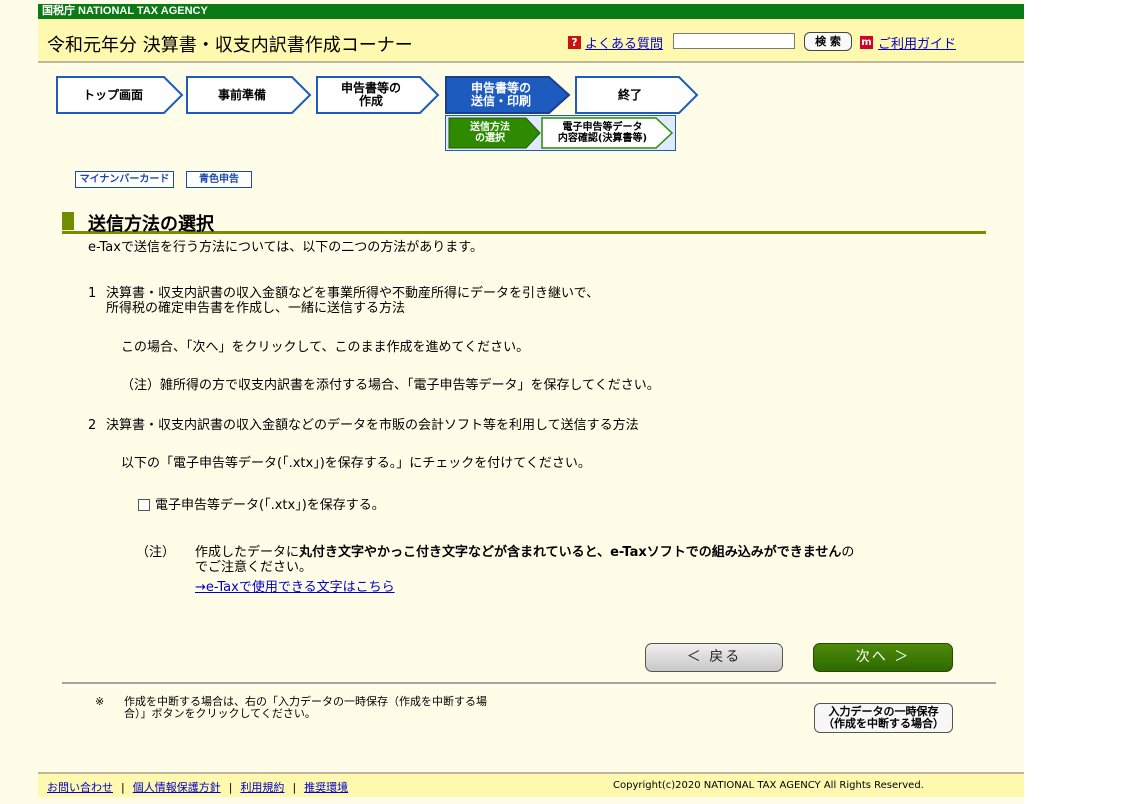  Describe the element at coordinates (285, 247) in the screenshot. I see `intro-text: e-Taxで送信を行う方法については、以下の二つの方法があります。` at that location.